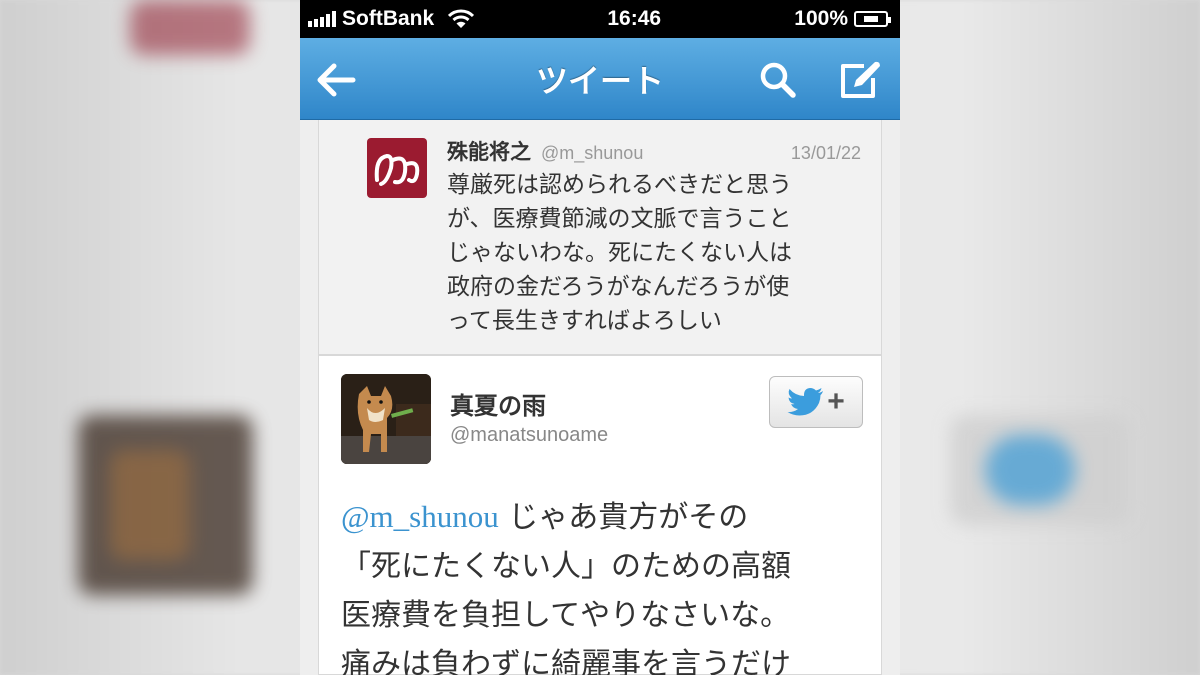  What do you see at coordinates (420, 516) in the screenshot?
I see `mention-link: @m_shunou` at bounding box center [420, 516].